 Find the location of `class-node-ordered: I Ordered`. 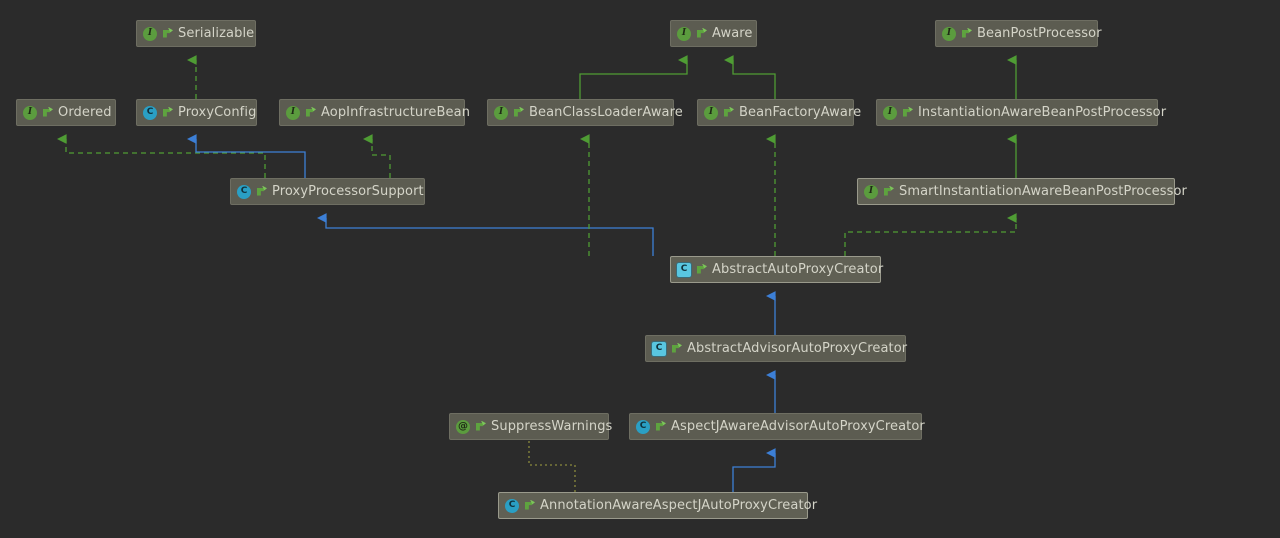

class-node-ordered: I Ordered is located at coordinates (66, 112).